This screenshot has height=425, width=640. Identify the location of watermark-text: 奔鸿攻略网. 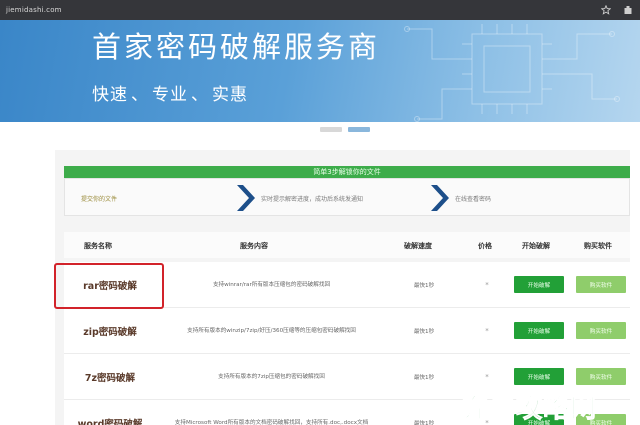
(529, 409).